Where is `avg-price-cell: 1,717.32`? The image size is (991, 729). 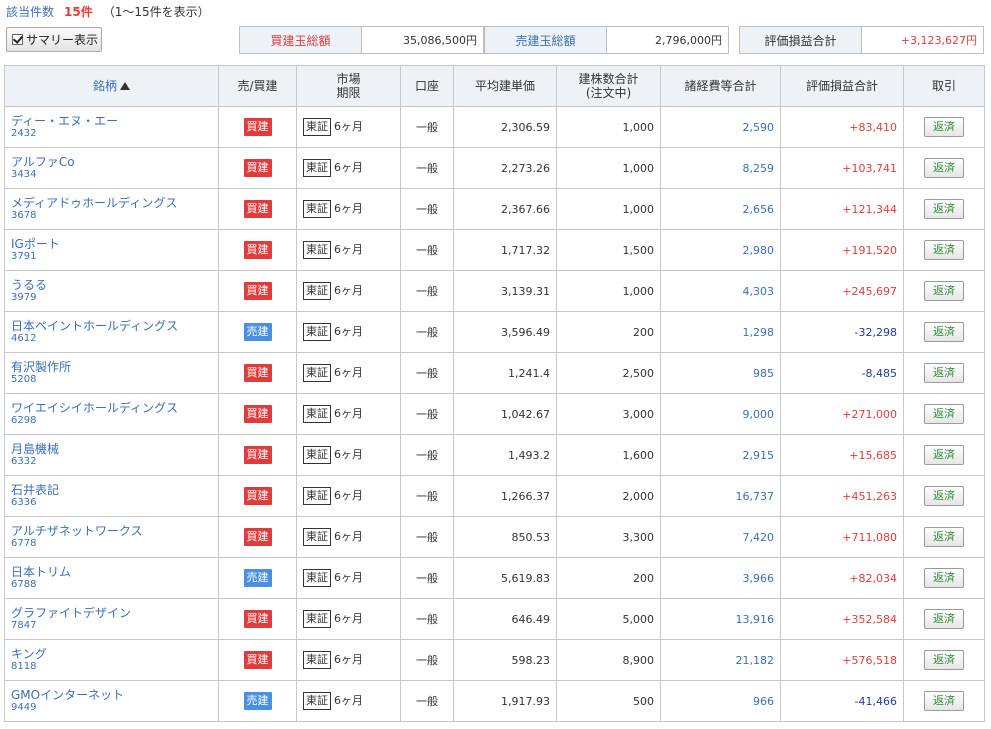 avg-price-cell: 1,717.32 is located at coordinates (505, 250).